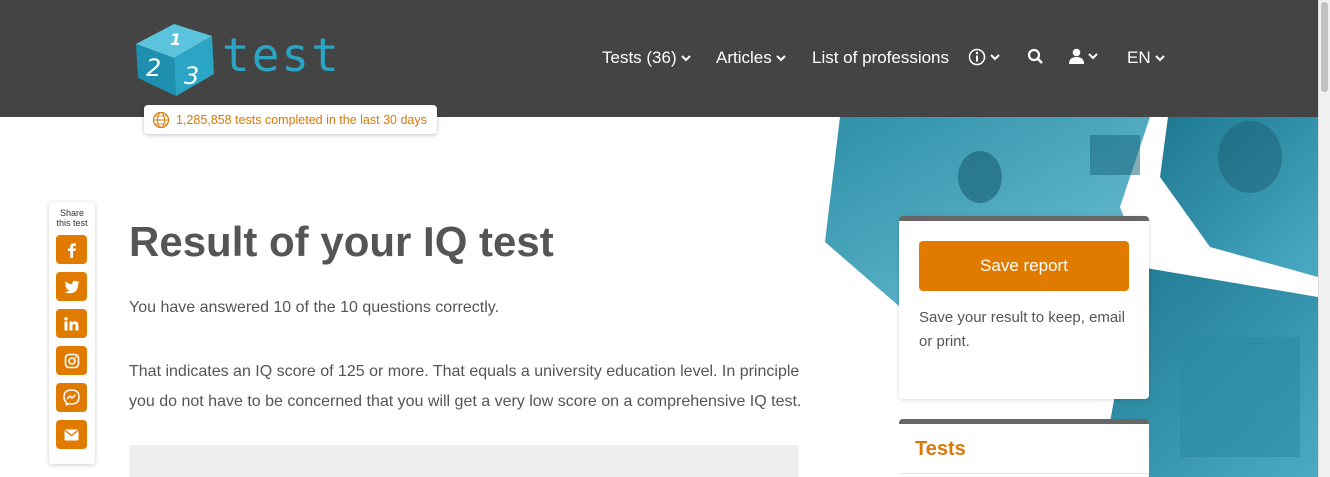  I want to click on globe-icon, so click(161, 119).